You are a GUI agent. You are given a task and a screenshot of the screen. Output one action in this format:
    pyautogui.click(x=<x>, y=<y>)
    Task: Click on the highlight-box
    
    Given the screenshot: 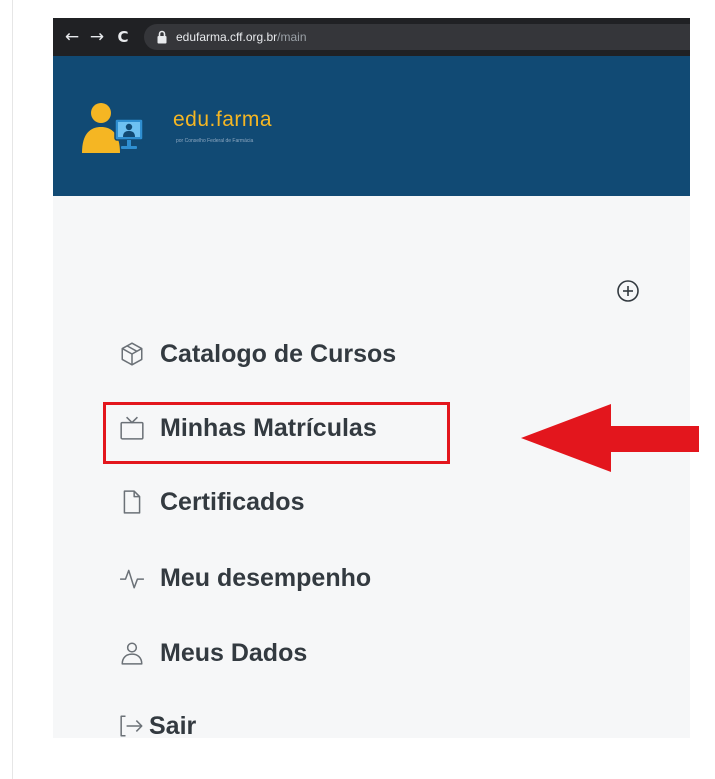 What is the action you would take?
    pyautogui.click(x=276, y=433)
    